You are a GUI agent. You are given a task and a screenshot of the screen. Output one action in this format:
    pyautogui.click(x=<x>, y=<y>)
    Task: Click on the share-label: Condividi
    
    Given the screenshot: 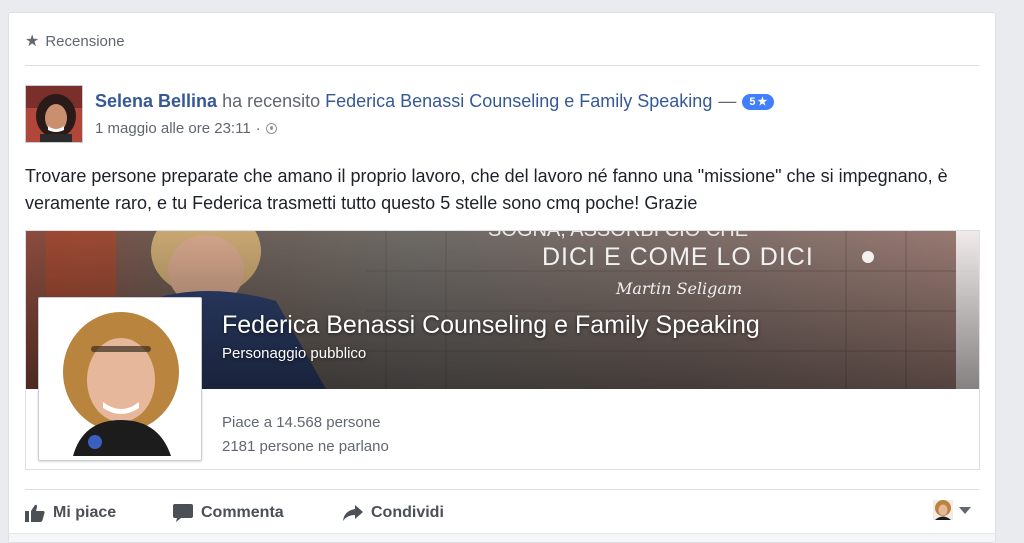 What is the action you would take?
    pyautogui.click(x=407, y=512)
    